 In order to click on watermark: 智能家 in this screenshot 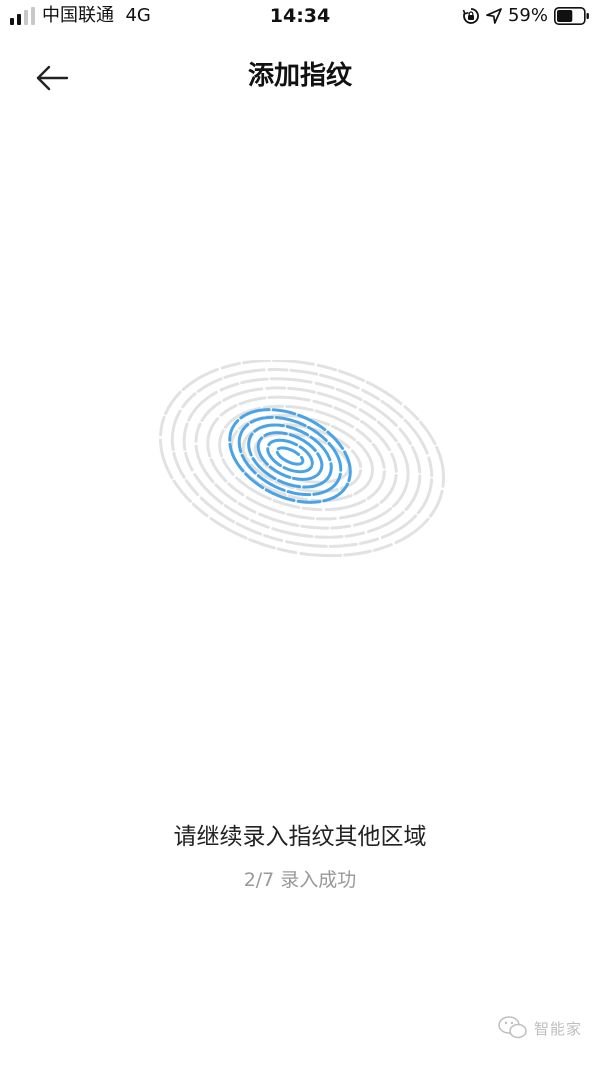, I will do `click(540, 1028)`.